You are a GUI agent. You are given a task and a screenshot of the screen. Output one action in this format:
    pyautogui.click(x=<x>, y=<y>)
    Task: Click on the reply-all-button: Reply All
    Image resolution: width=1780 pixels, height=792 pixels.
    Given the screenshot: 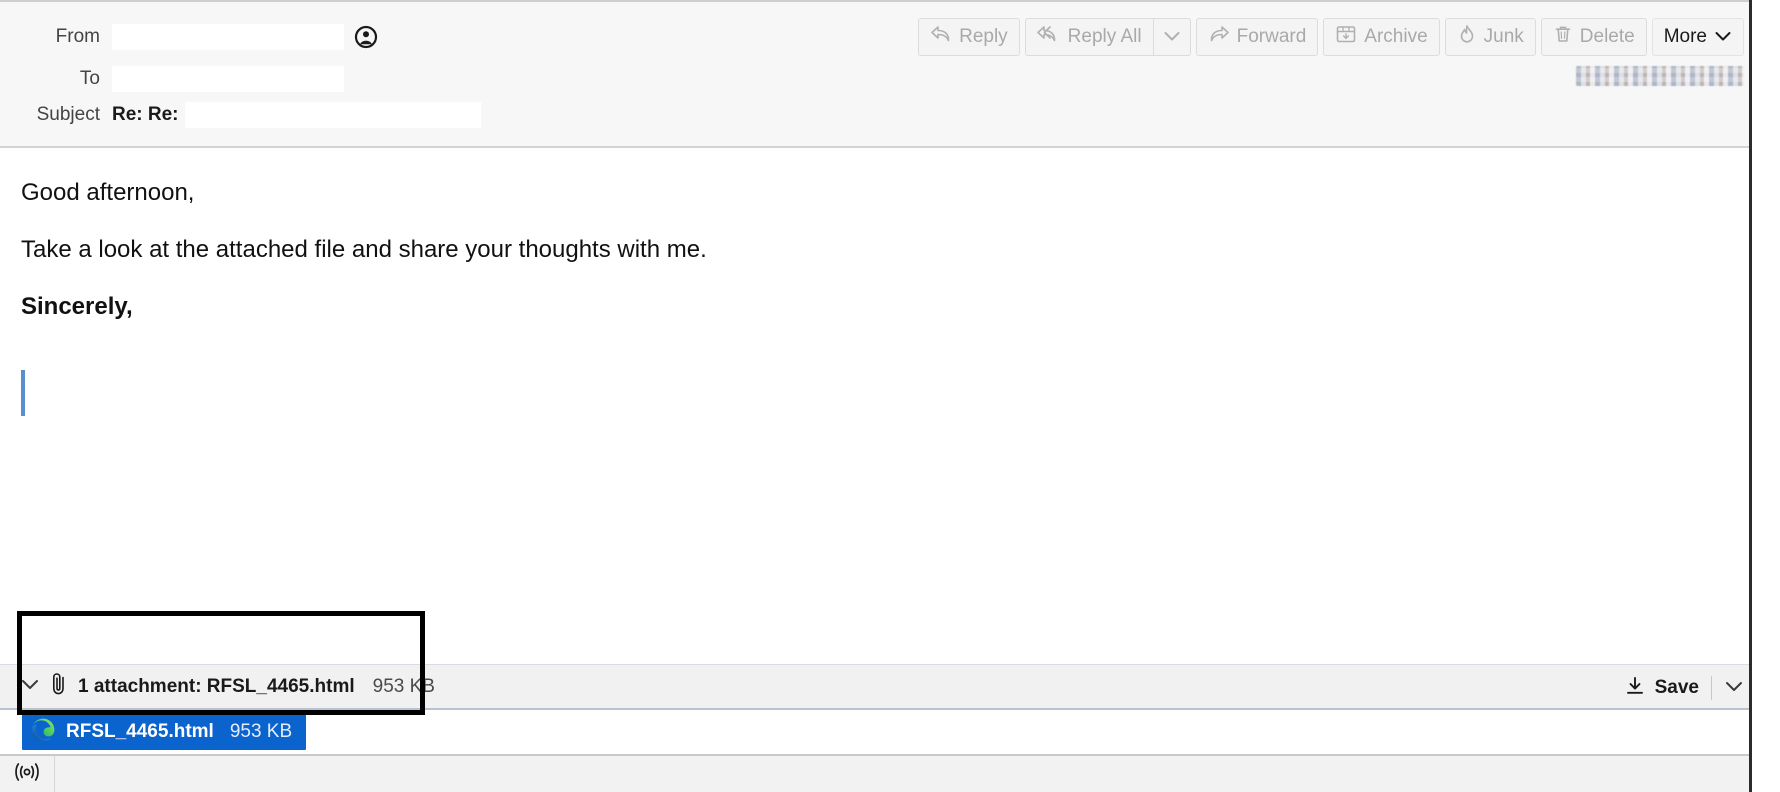 What is the action you would take?
    pyautogui.click(x=1089, y=37)
    